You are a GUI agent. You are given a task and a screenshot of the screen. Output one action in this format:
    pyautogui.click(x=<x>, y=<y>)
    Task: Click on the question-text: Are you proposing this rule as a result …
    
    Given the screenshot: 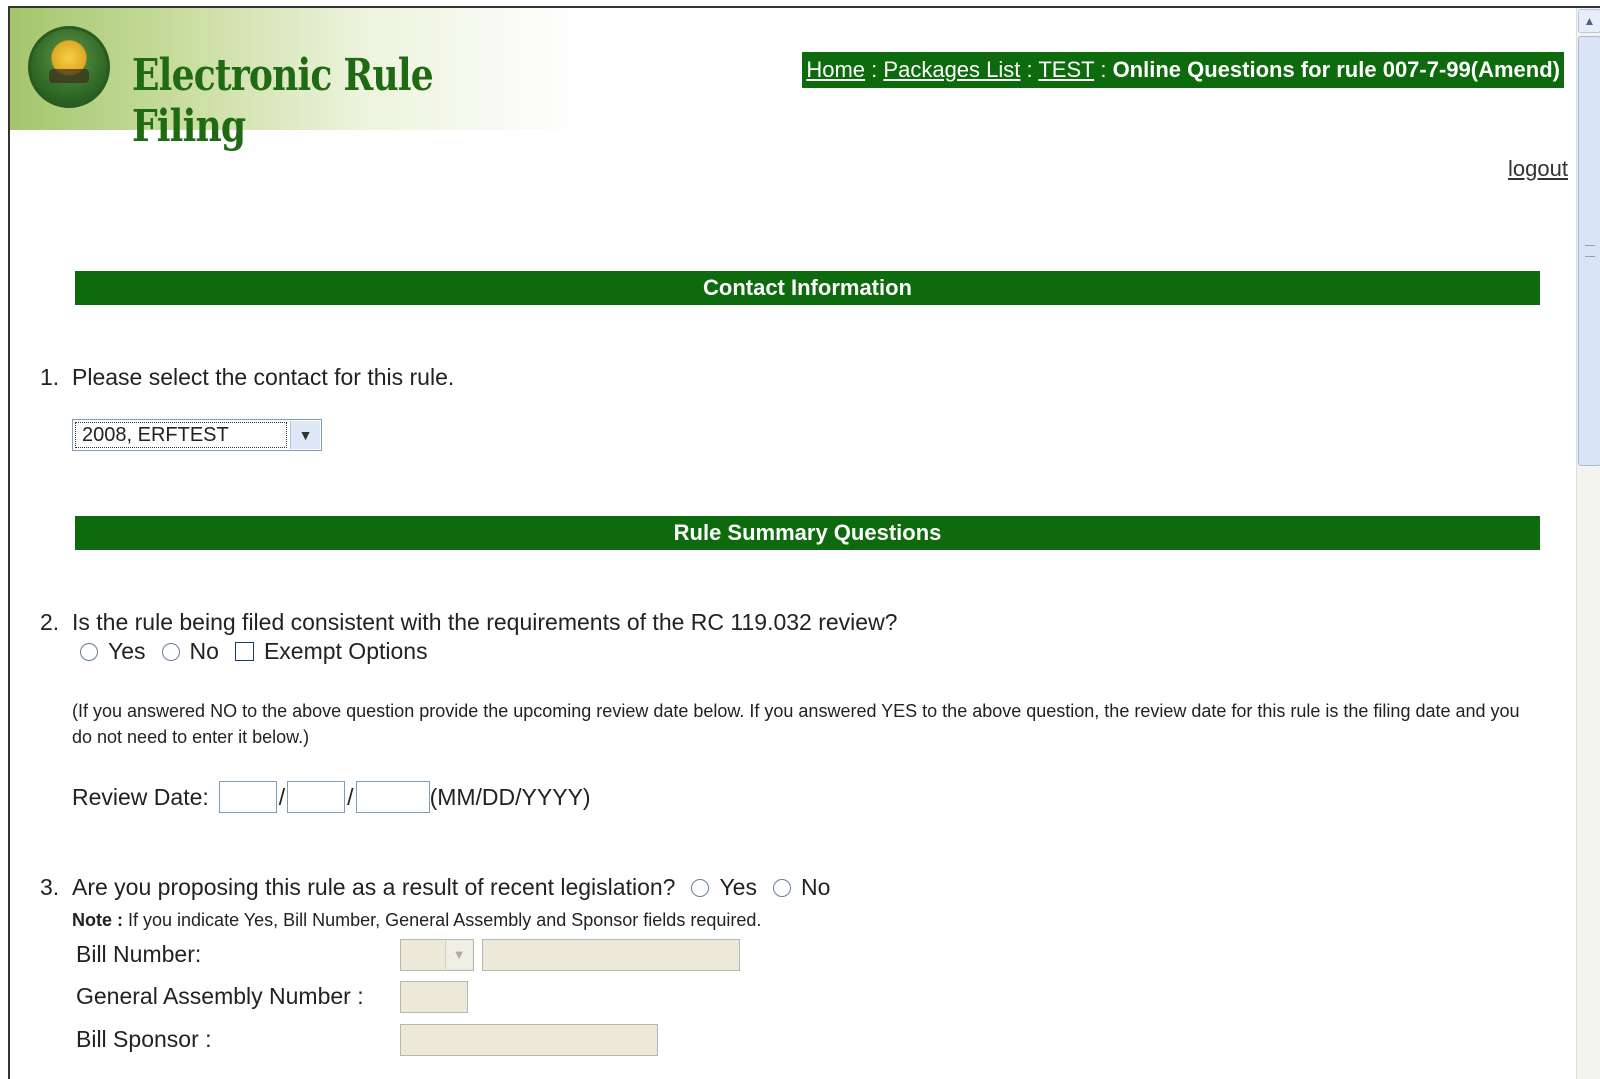 What is the action you would take?
    pyautogui.click(x=374, y=887)
    